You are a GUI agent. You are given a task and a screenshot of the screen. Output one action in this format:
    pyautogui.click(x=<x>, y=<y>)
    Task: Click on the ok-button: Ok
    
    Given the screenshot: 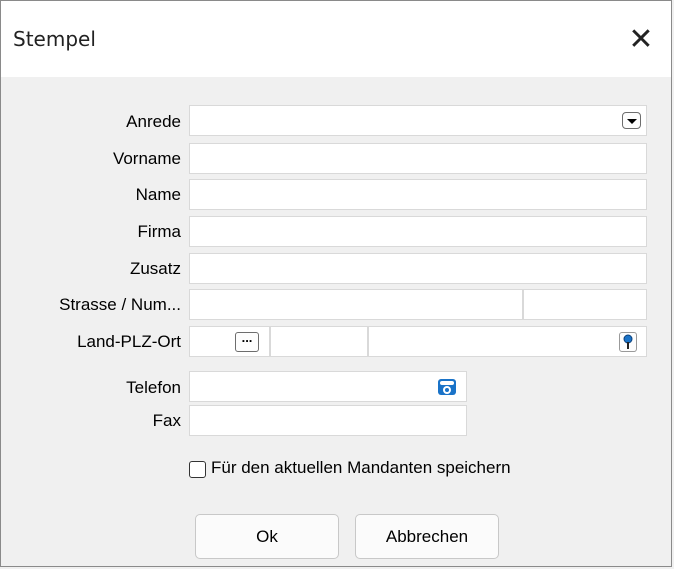 What is the action you would take?
    pyautogui.click(x=267, y=536)
    